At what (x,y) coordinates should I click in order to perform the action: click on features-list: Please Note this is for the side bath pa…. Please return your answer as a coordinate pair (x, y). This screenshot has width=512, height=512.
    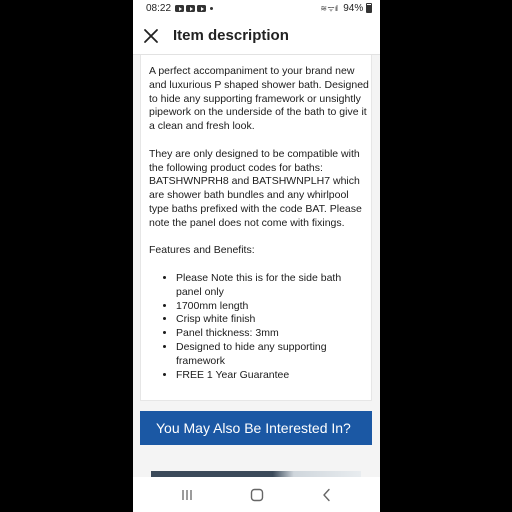
    Looking at the image, I should click on (259, 327).